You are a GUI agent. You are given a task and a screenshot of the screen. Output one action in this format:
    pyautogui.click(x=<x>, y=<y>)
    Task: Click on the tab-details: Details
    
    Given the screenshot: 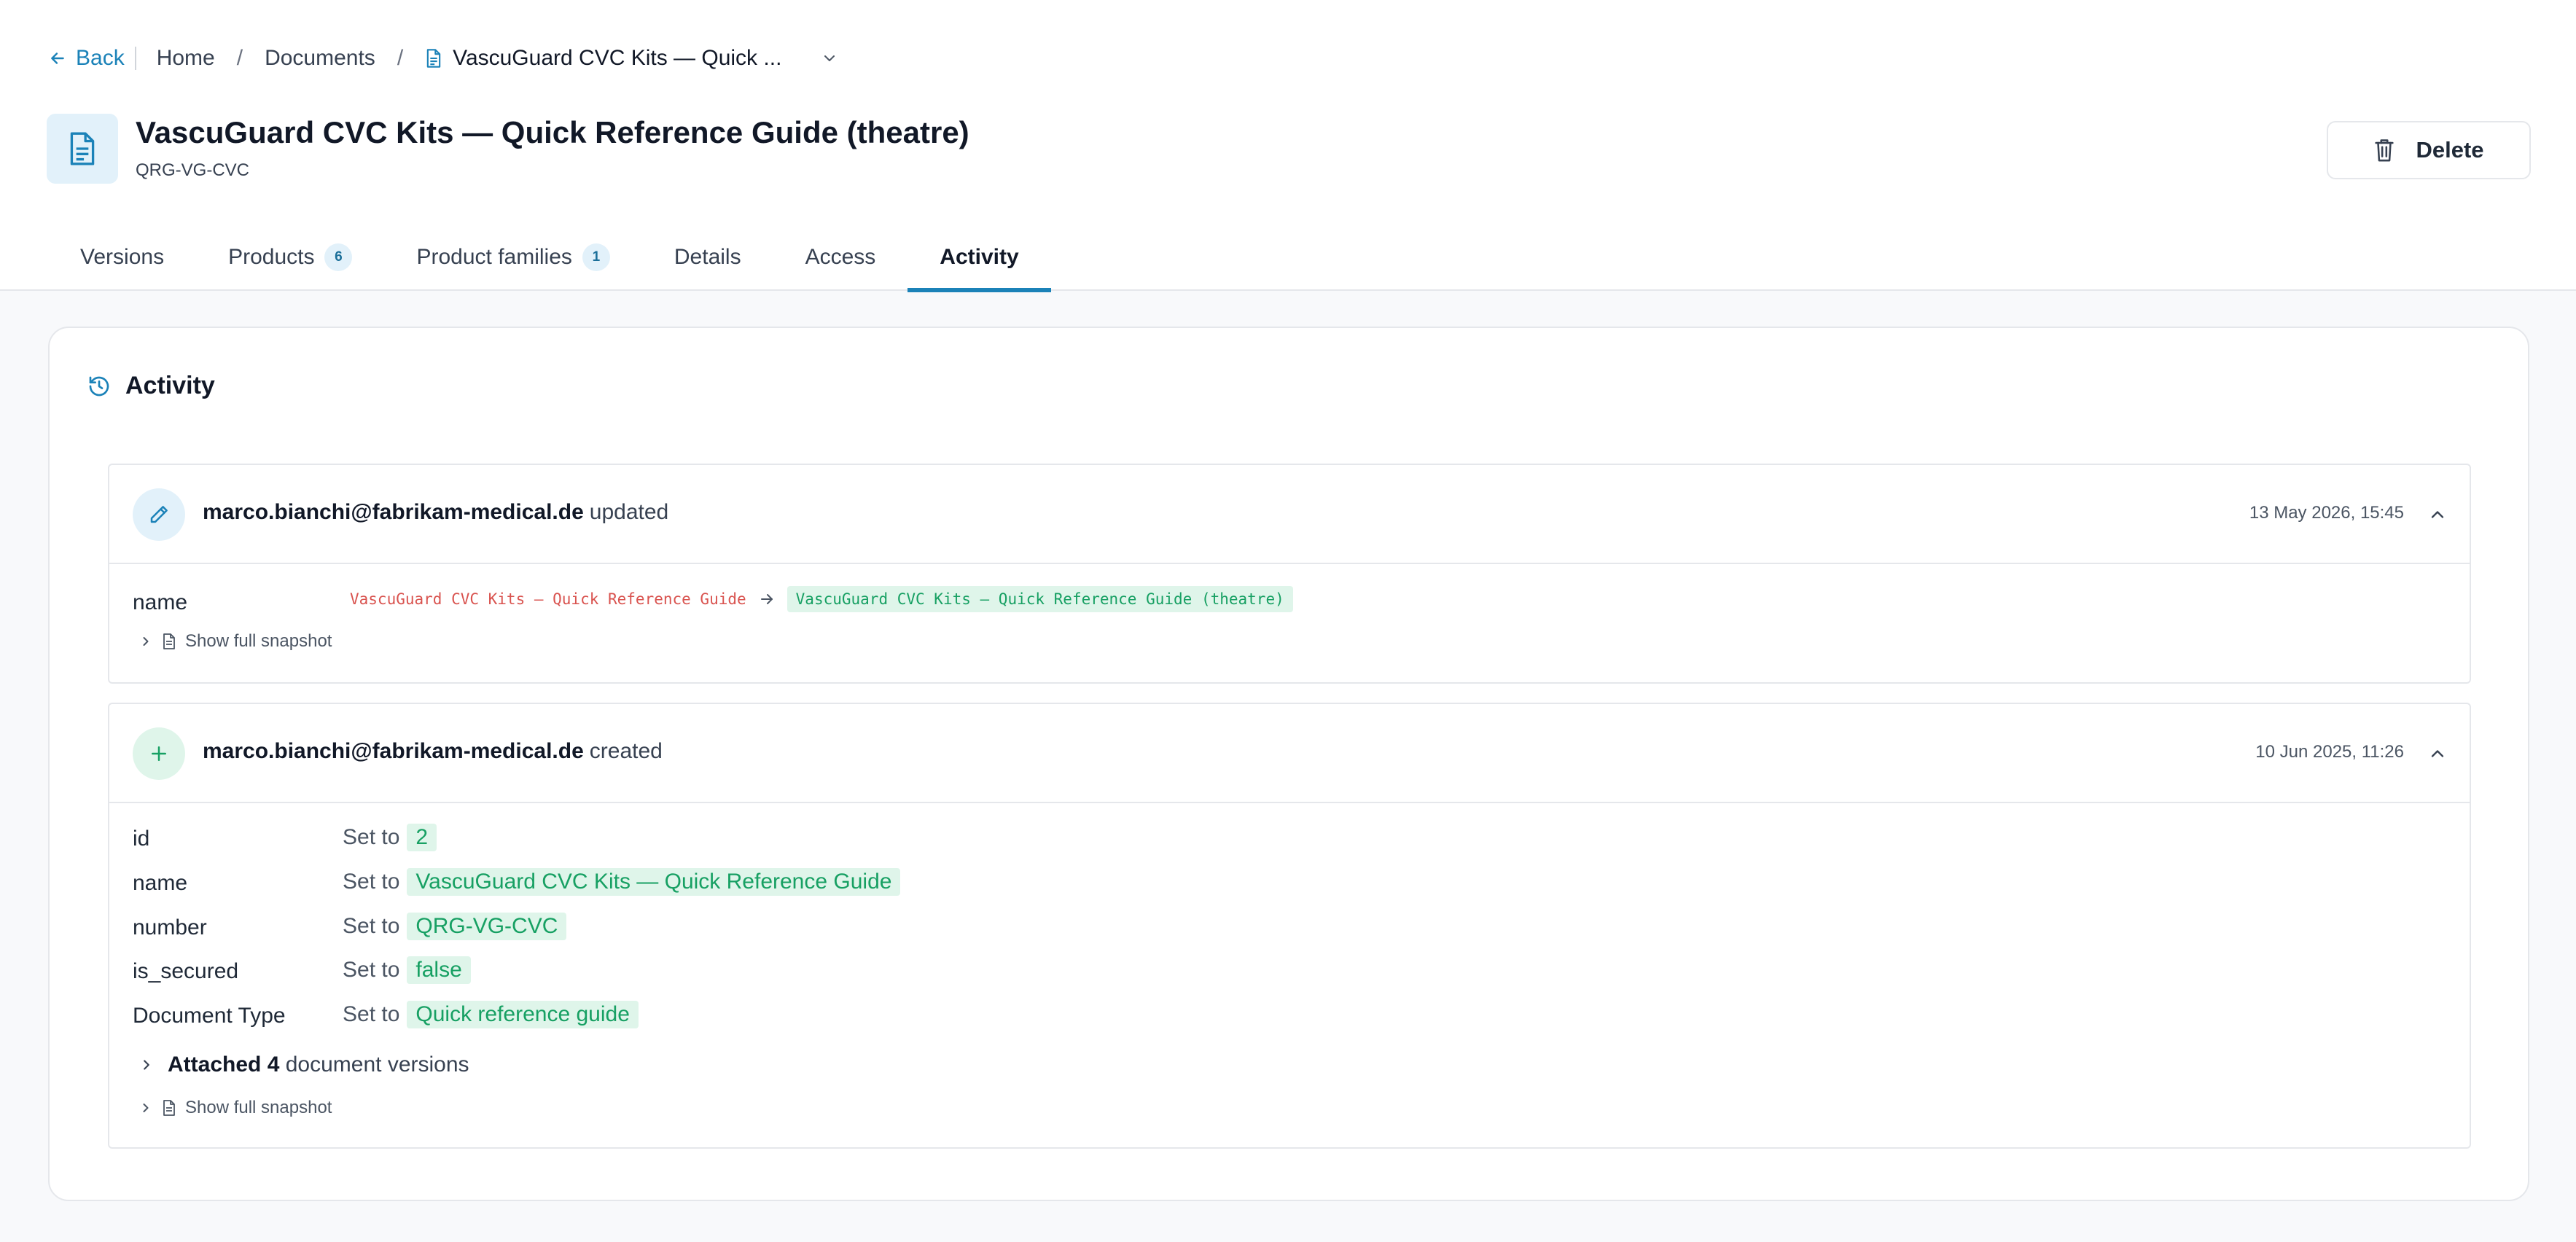 What is the action you would take?
    pyautogui.click(x=707, y=257)
    